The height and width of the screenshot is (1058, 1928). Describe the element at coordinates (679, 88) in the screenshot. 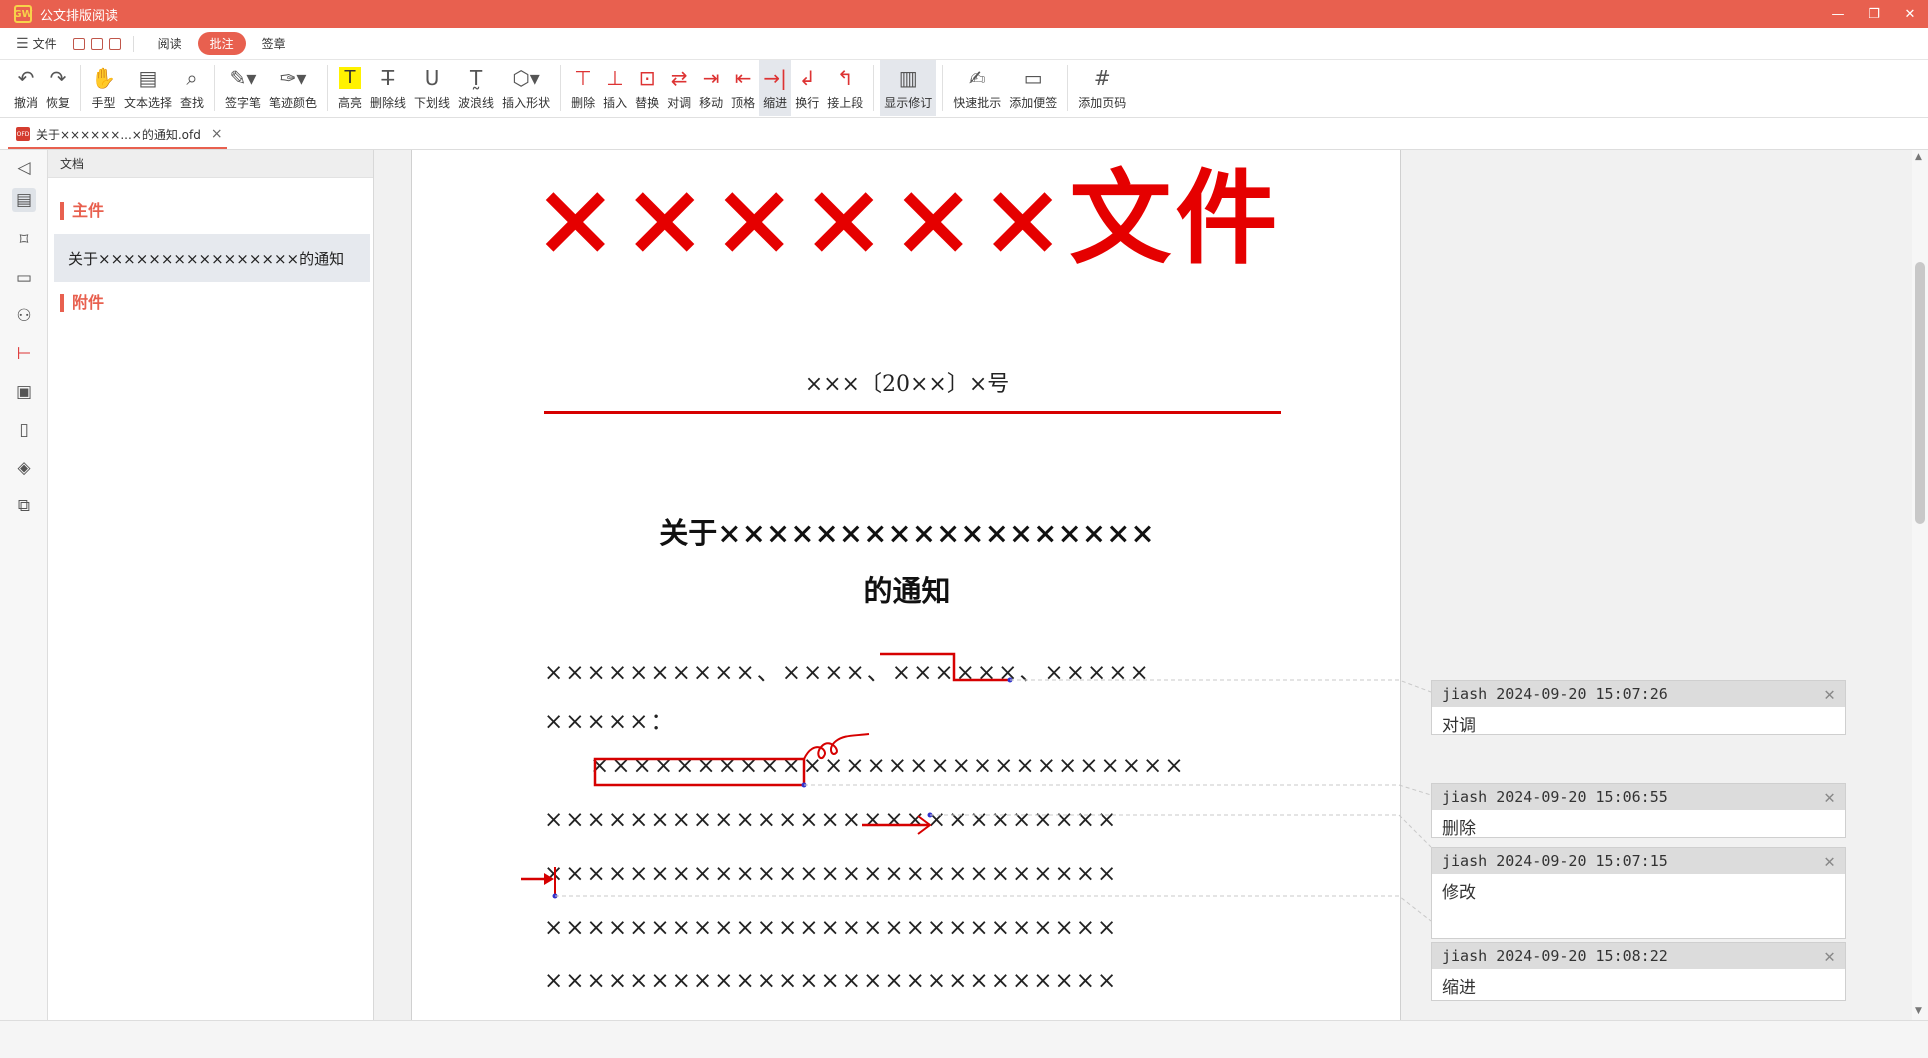

I see `swap-mark-button: ⇄ 对调` at that location.